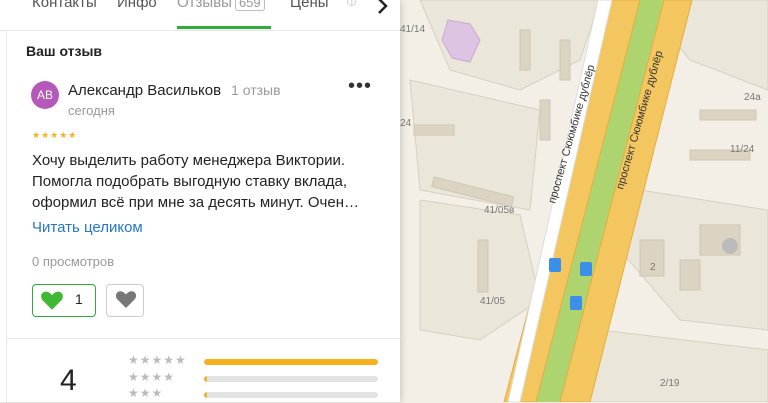 The height and width of the screenshot is (403, 768). I want to click on avatar: АВ, so click(45, 95).